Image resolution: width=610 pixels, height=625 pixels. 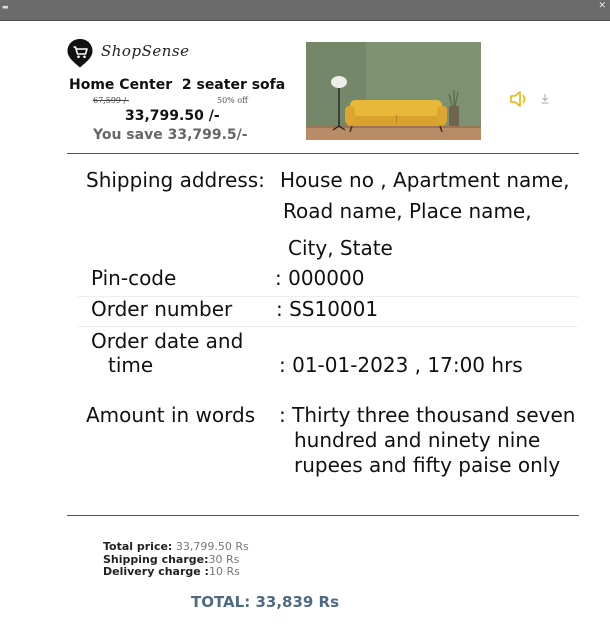 What do you see at coordinates (224, 559) in the screenshot?
I see `shipping-charge-value: 30 Rs` at bounding box center [224, 559].